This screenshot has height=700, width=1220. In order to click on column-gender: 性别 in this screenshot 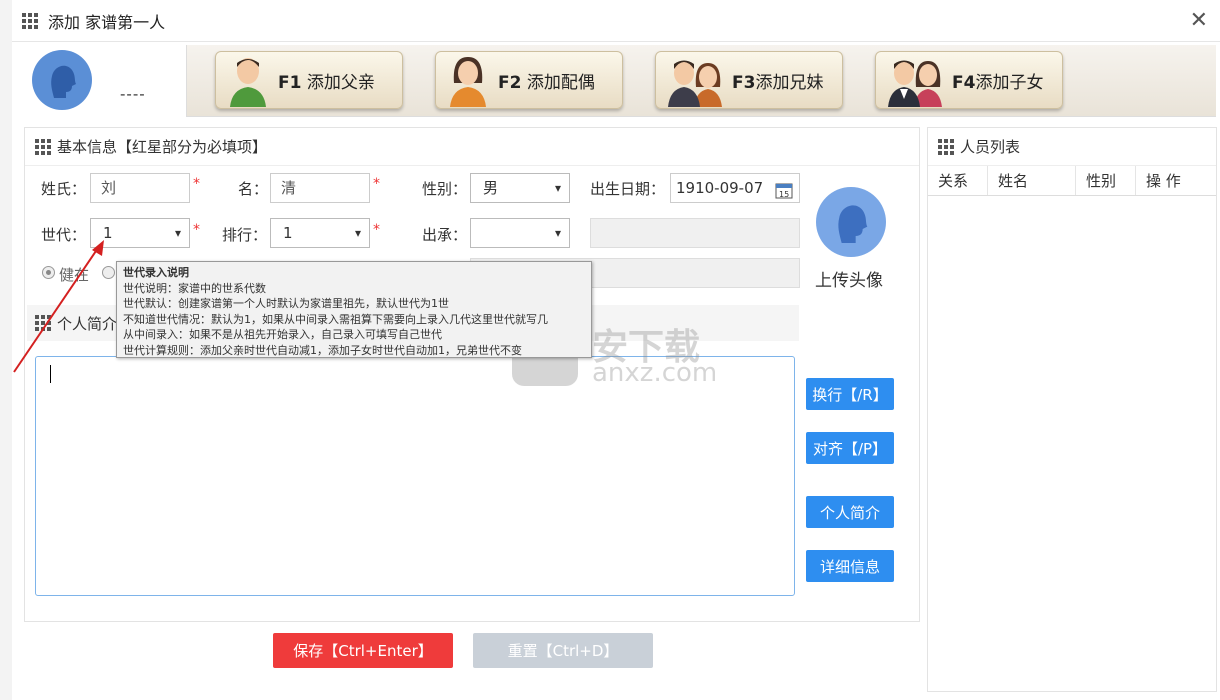, I will do `click(1106, 180)`.